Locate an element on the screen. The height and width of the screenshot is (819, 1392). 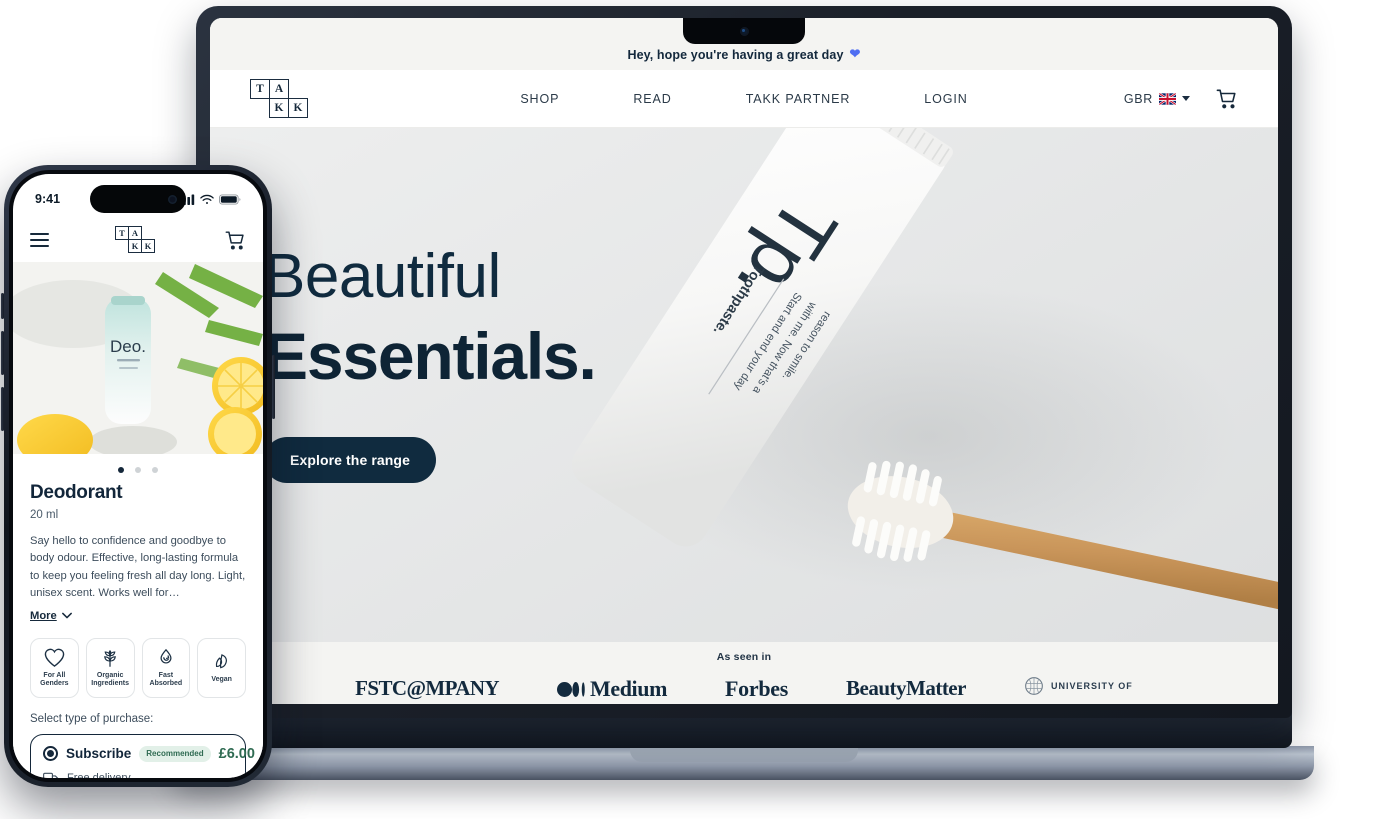
heart-icon is located at coordinates (54, 657).